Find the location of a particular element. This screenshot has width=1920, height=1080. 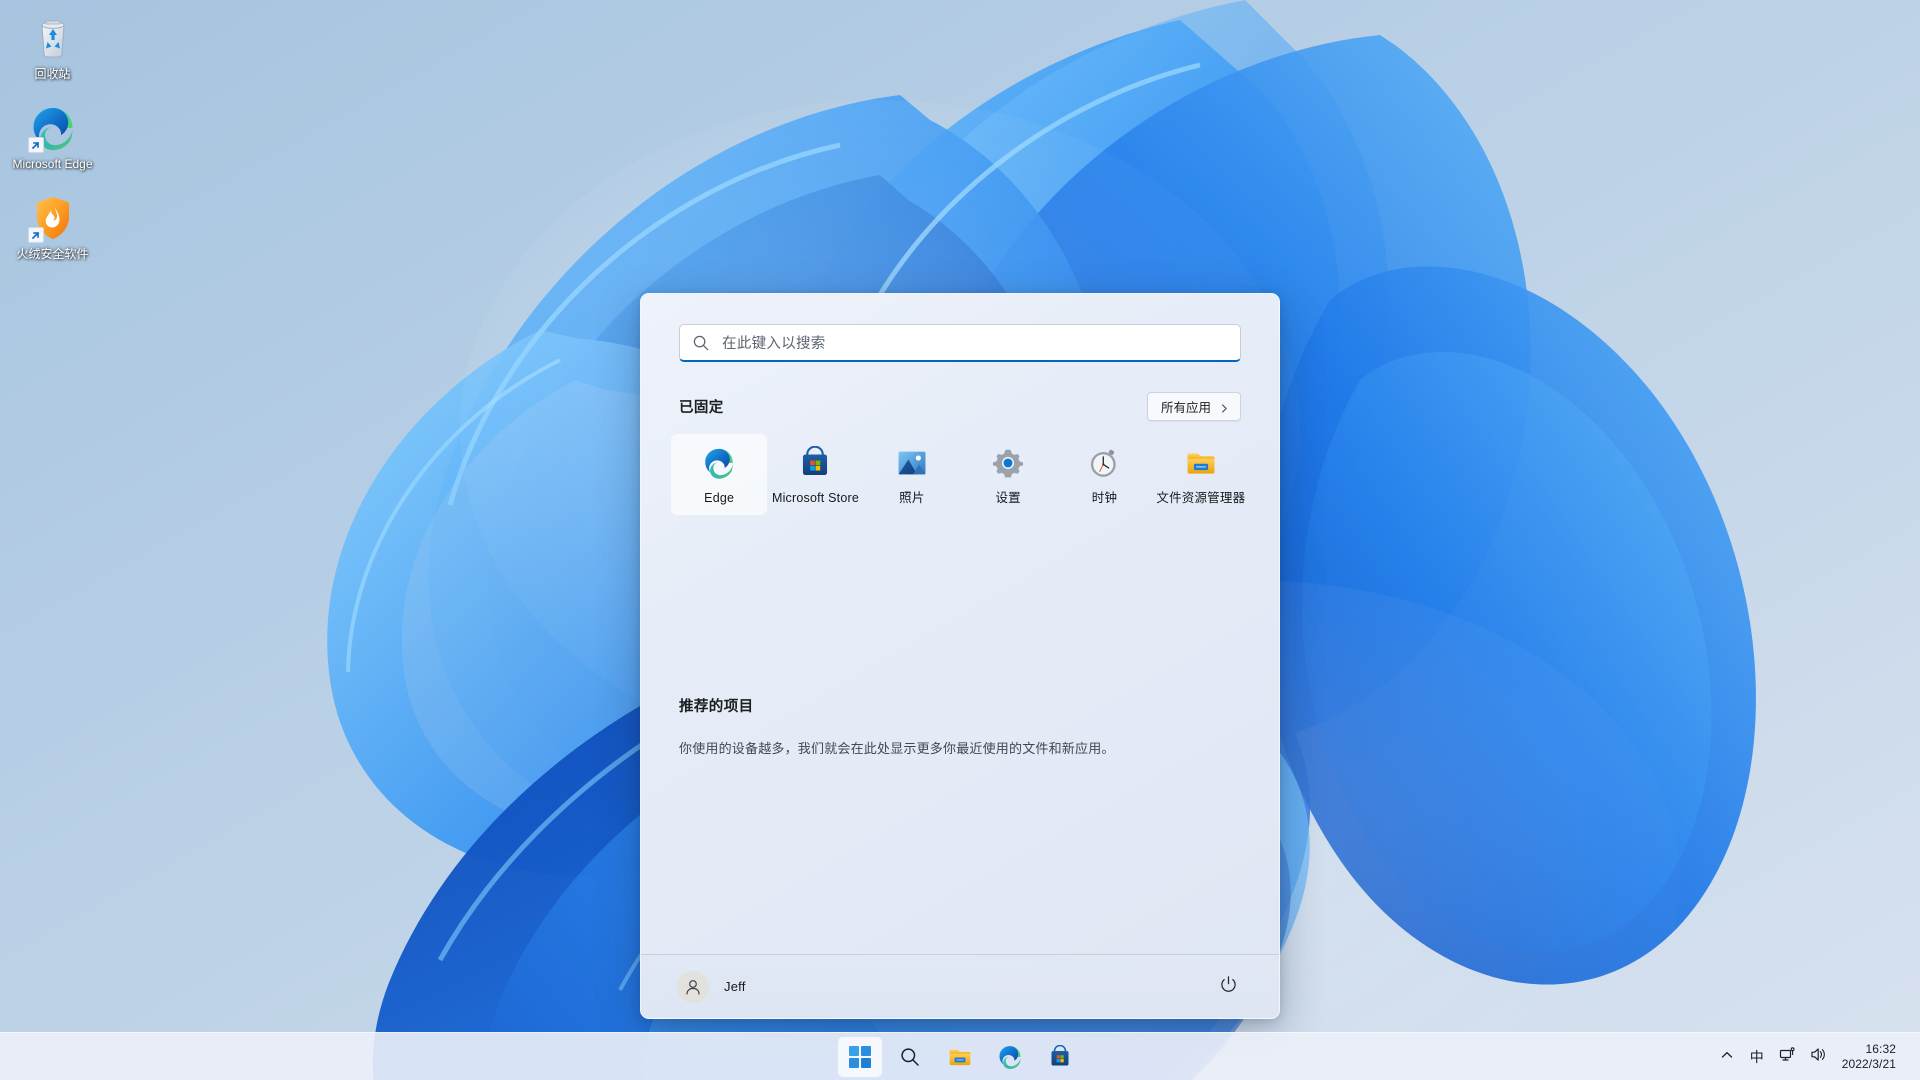

clock-icon is located at coordinates (1104, 463).